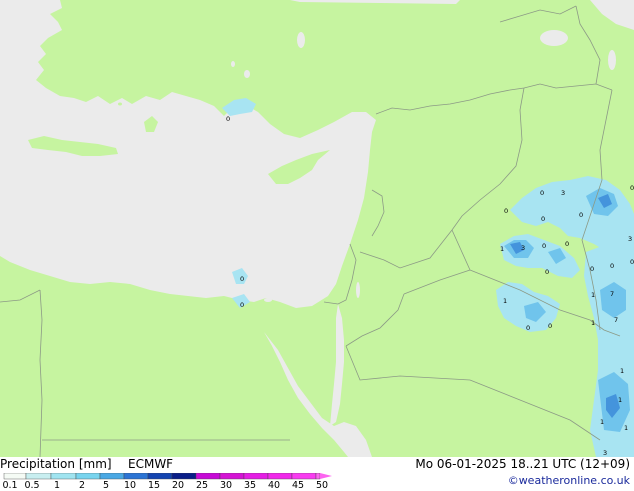  What do you see at coordinates (106, 485) in the screenshot?
I see `scale-tick-label: 5` at bounding box center [106, 485].